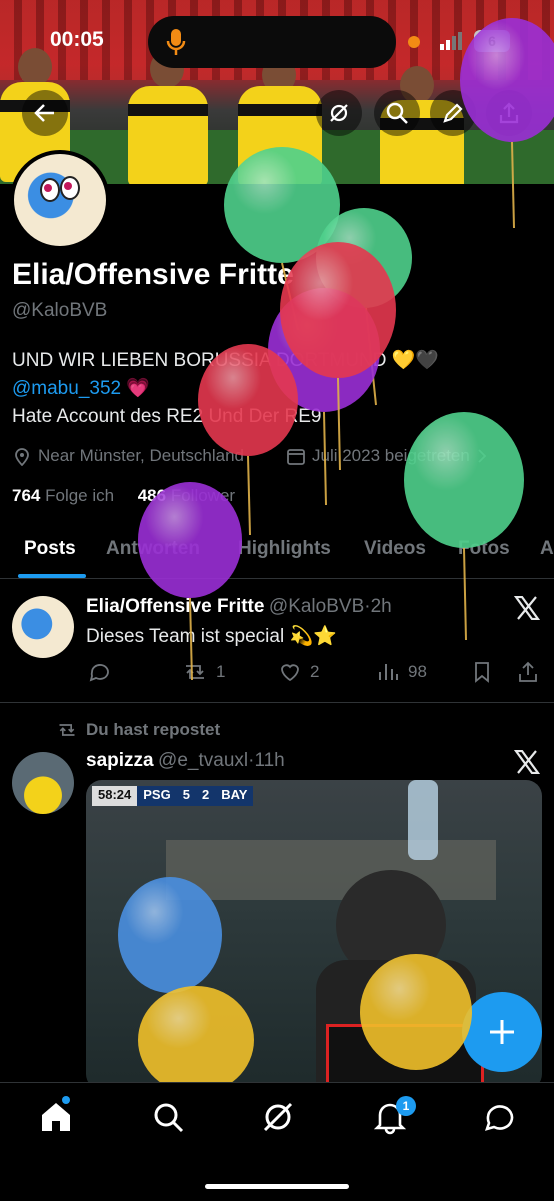 The image size is (554, 1201). Describe the element at coordinates (406, 1106) in the screenshot. I see `notification-badge: 1` at that location.